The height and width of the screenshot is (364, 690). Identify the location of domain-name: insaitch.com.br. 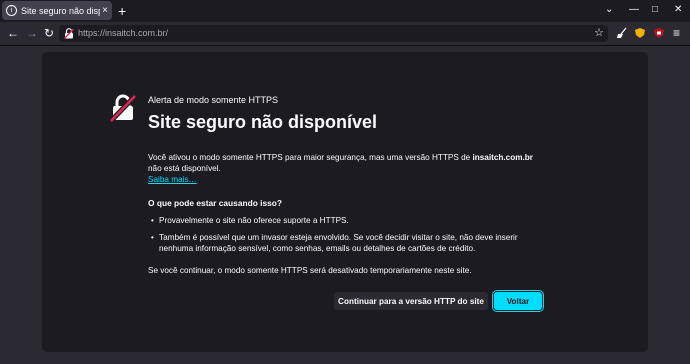
(502, 157).